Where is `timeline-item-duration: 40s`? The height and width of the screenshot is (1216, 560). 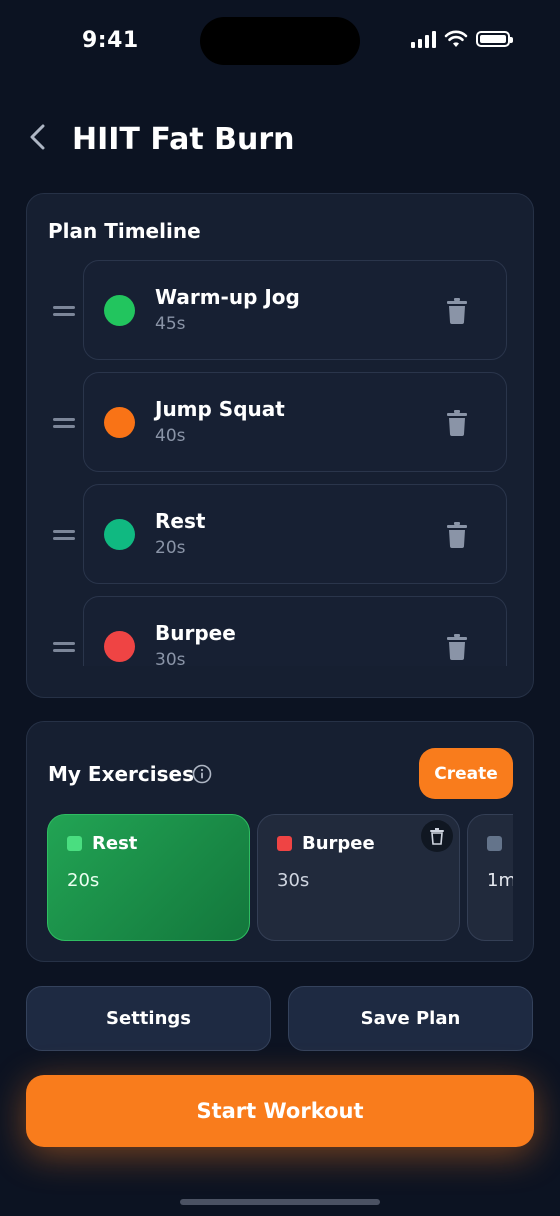 timeline-item-duration: 40s is located at coordinates (170, 436).